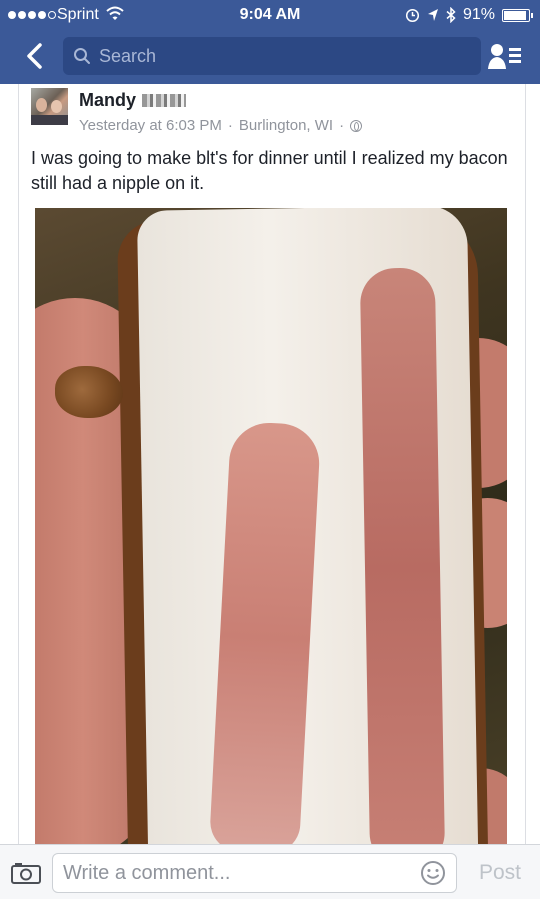  What do you see at coordinates (290, 56) in the screenshot?
I see `search-input` at bounding box center [290, 56].